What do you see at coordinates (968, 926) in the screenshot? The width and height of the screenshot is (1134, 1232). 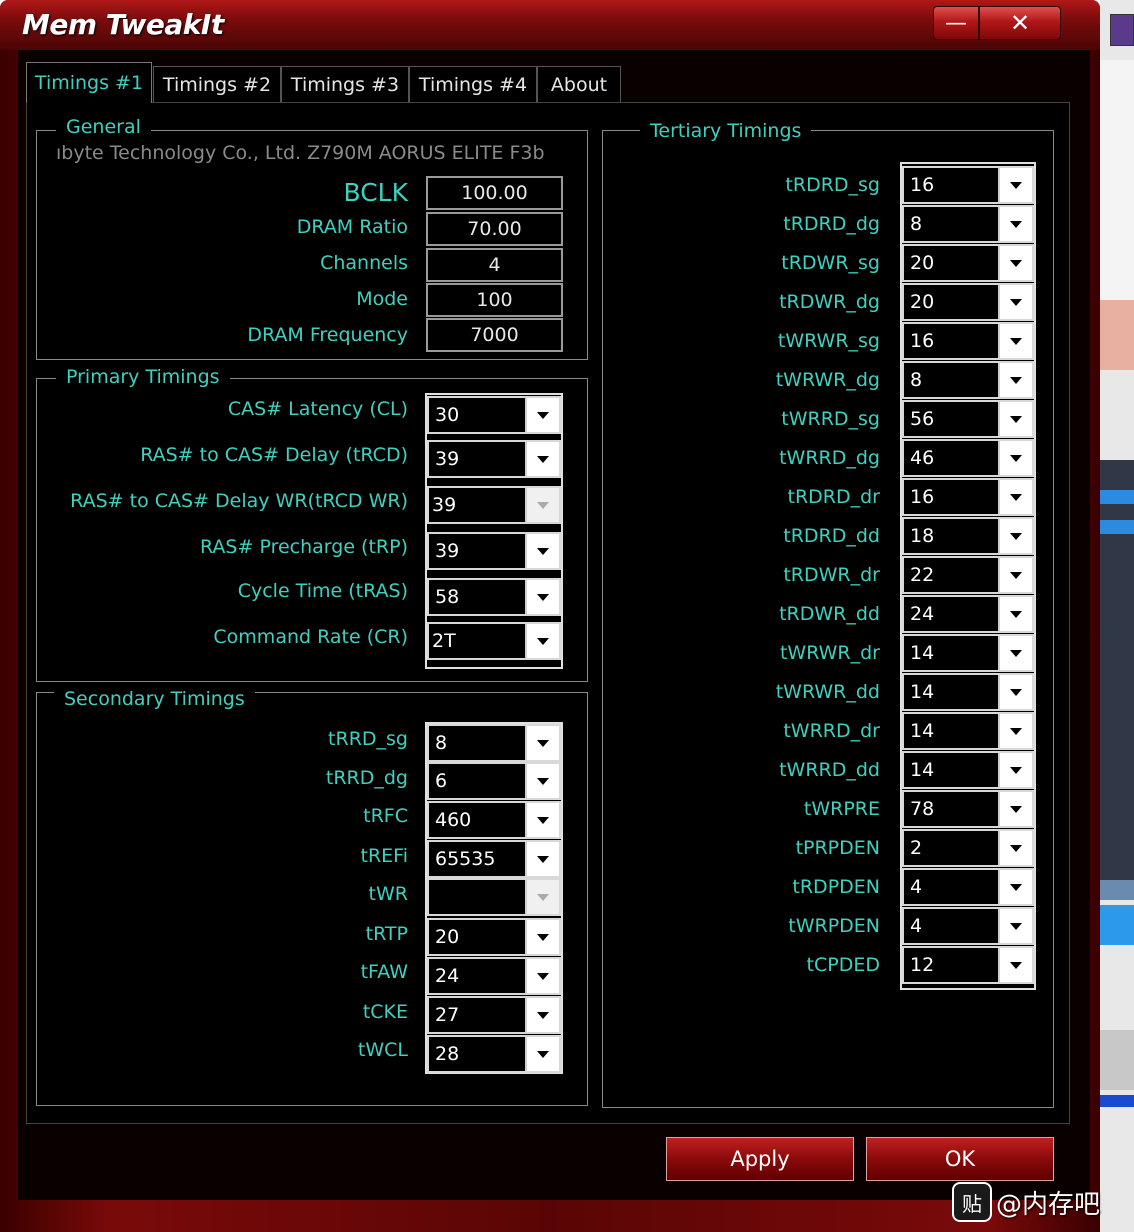 I see `twrpden-select: 4` at bounding box center [968, 926].